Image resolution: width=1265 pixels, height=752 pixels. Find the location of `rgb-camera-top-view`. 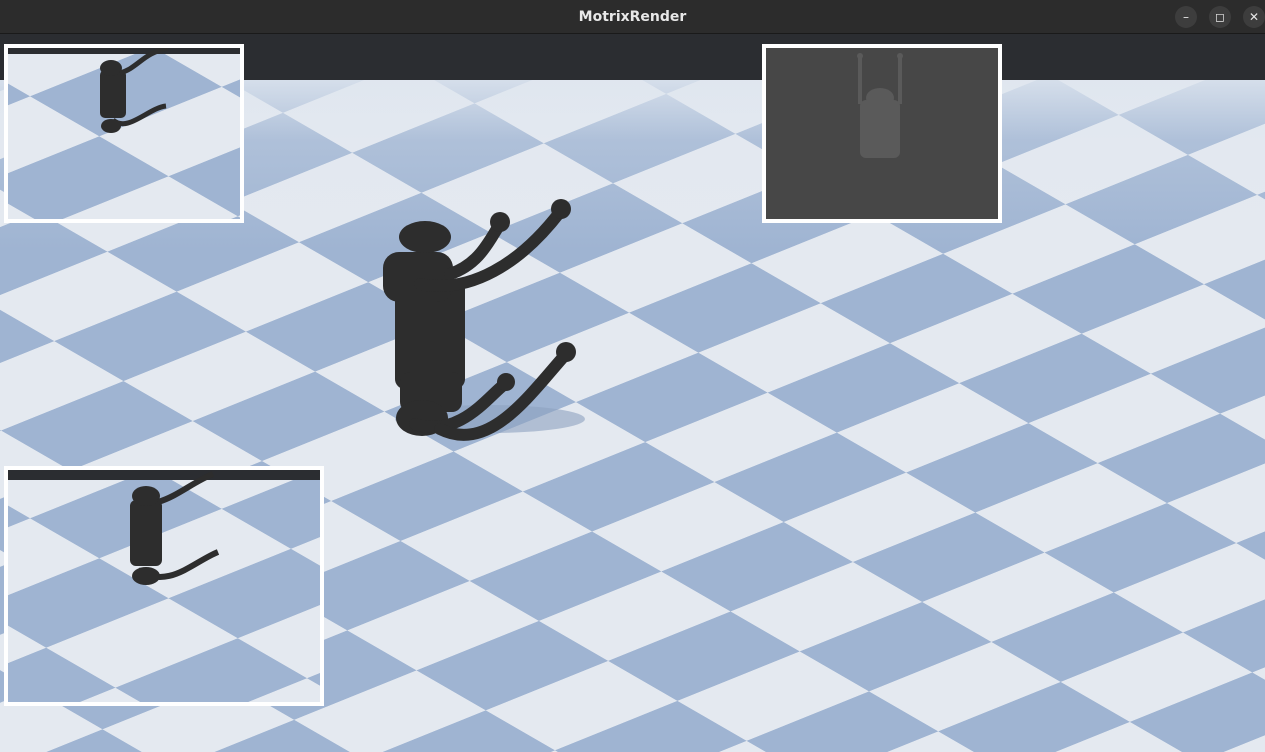

rgb-camera-top-view is located at coordinates (124, 133).